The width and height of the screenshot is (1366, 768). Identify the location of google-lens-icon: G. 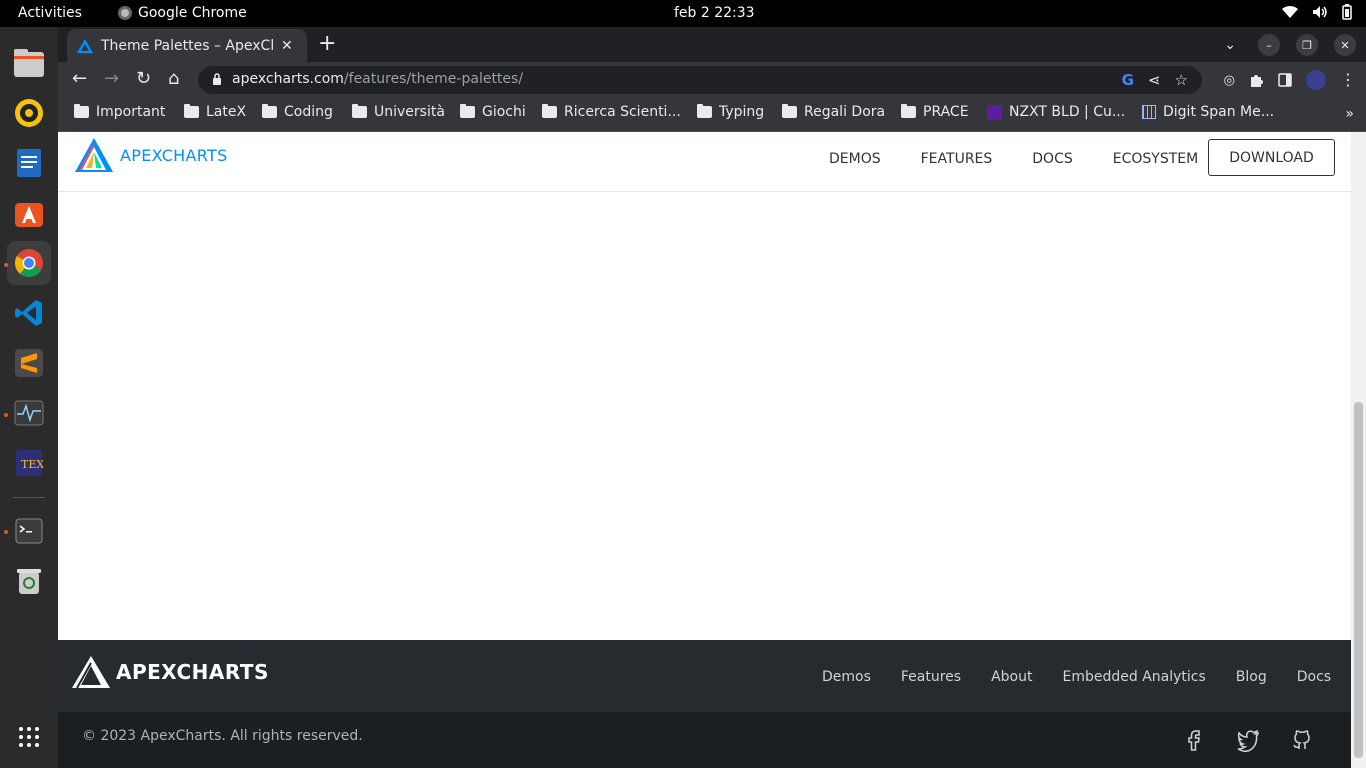
(1128, 80).